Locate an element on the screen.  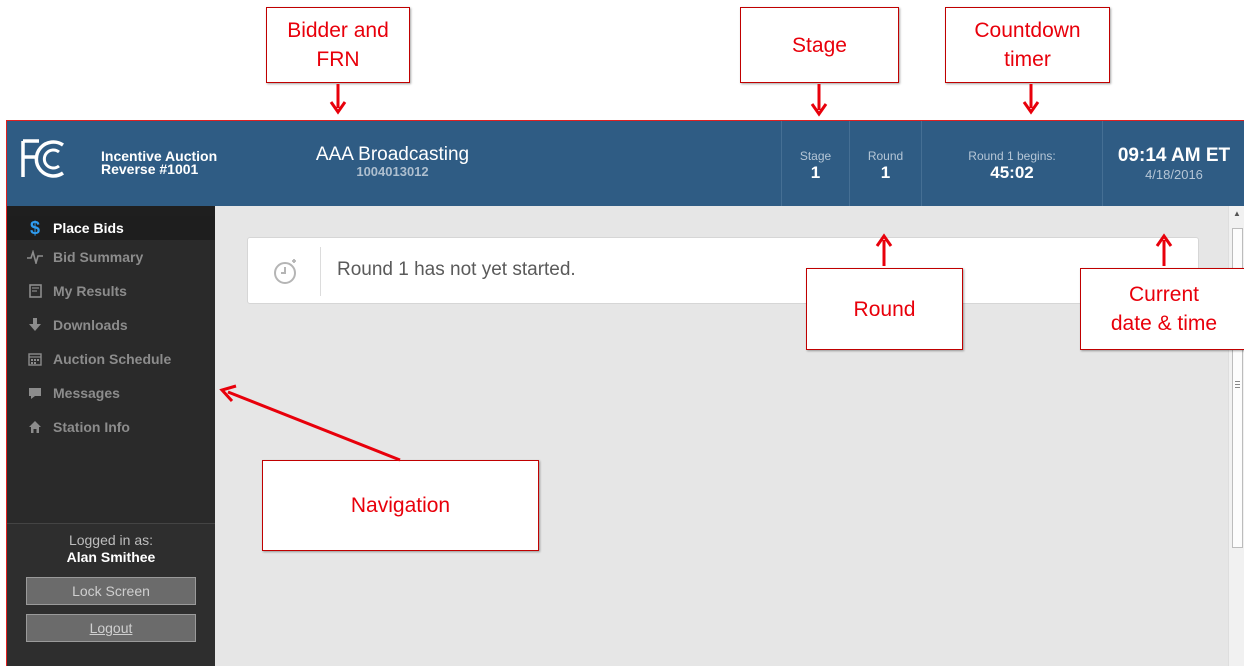
arrow-timer is located at coordinates (1031, 99).